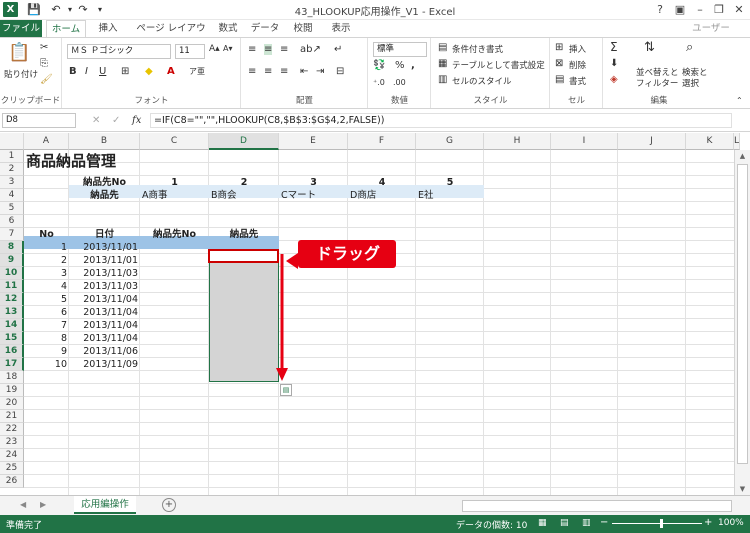  I want to click on column-header-k: K, so click(710, 141).